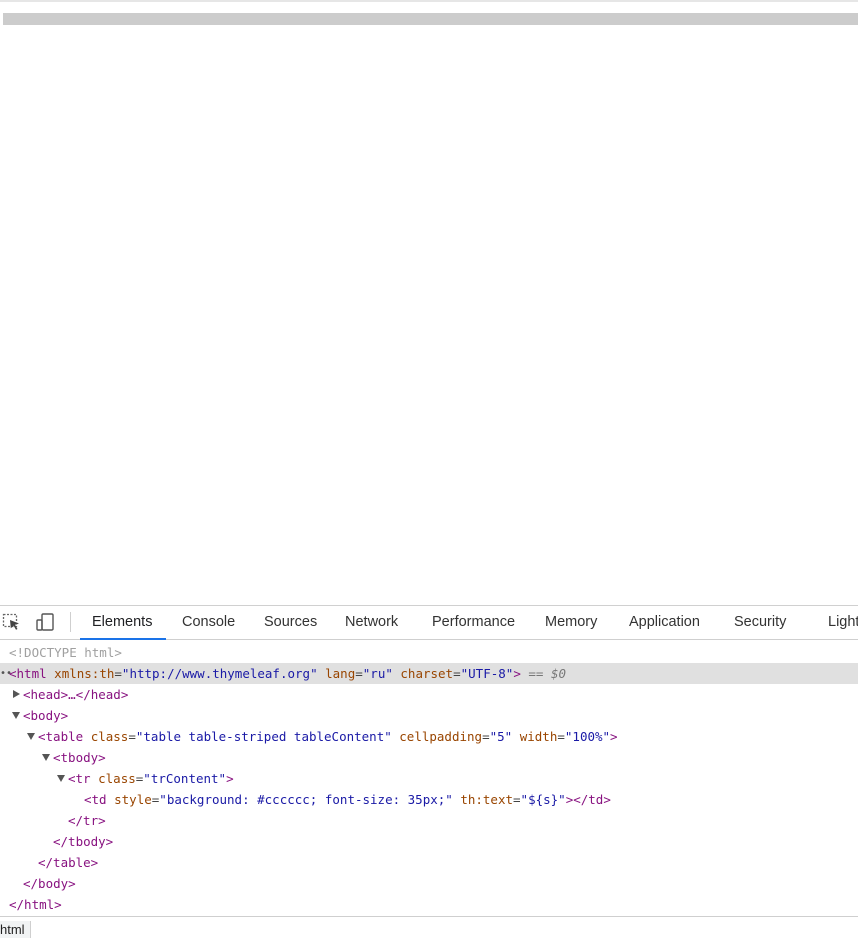 This screenshot has width=858, height=938. I want to click on tree-row-tr-close: </tr>, so click(429, 820).